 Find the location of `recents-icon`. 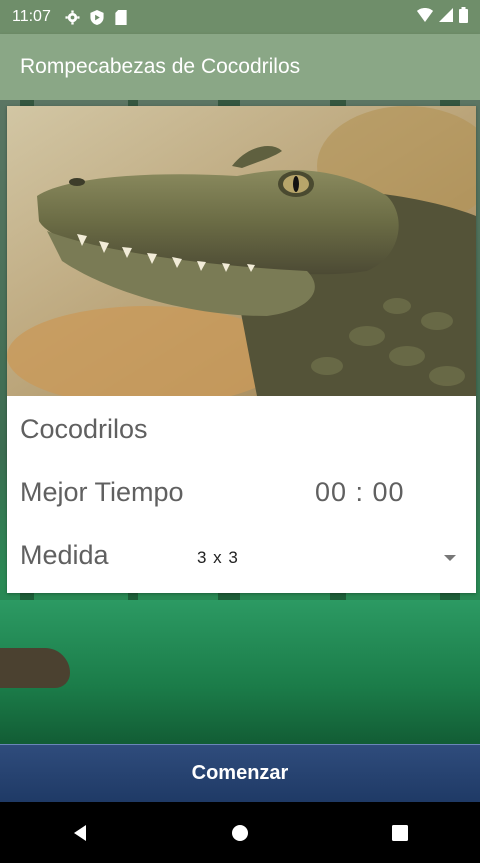

recents-icon is located at coordinates (400, 833).